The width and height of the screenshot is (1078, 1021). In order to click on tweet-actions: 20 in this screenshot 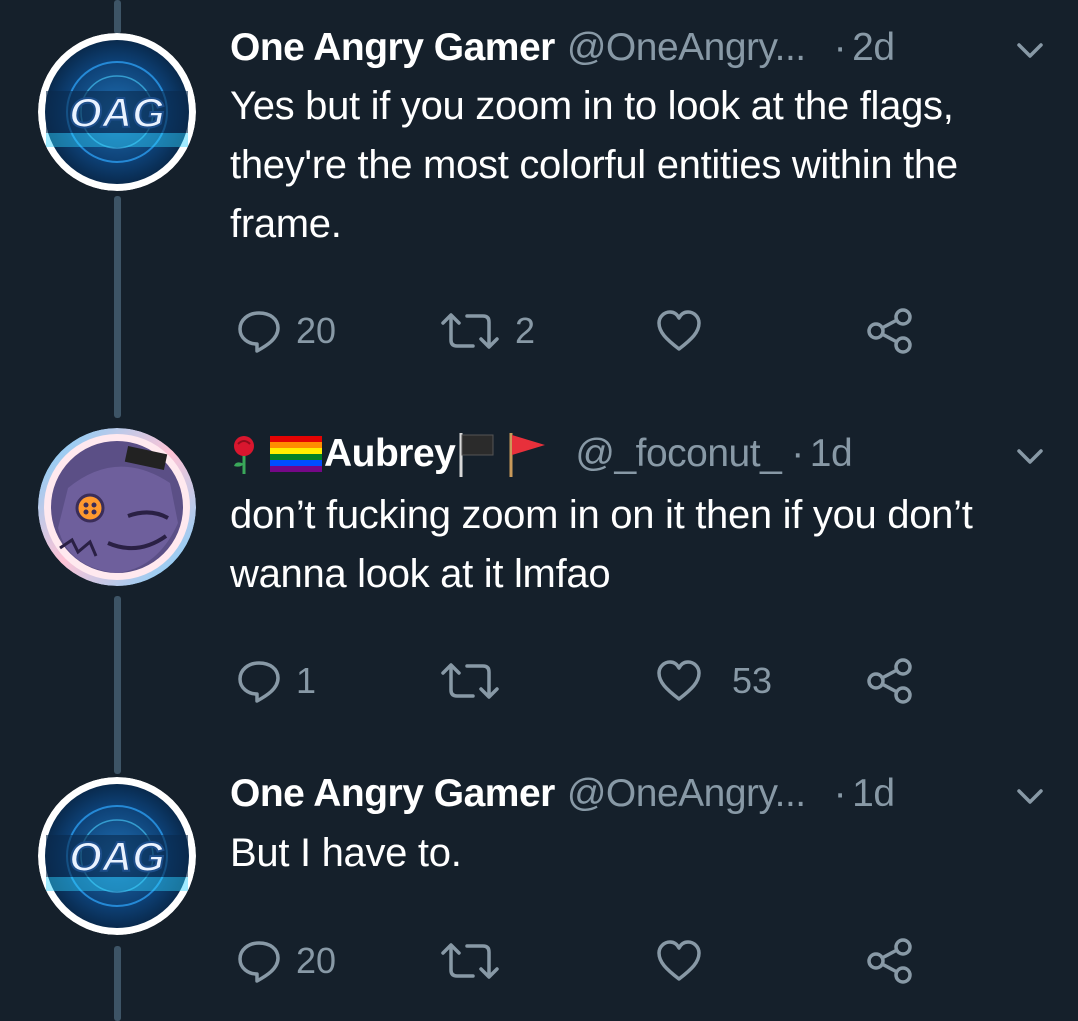, I will do `click(539, 961)`.